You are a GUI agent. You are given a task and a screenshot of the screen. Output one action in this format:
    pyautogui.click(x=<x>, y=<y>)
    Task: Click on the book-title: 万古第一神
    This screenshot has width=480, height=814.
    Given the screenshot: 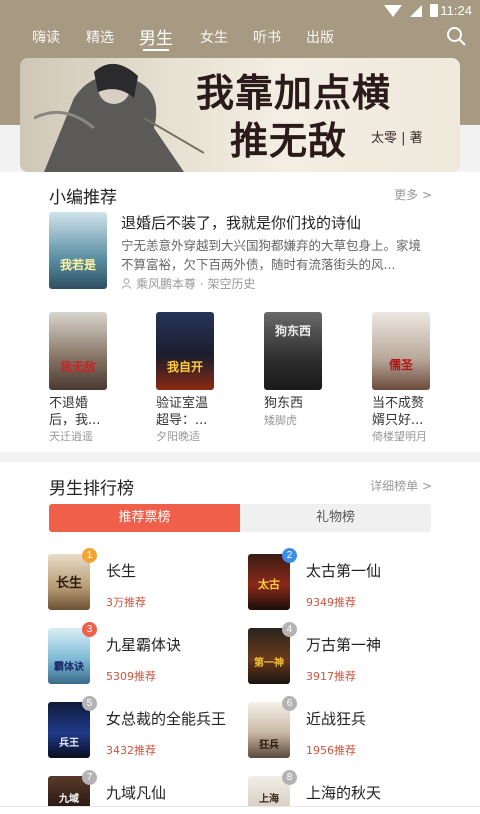 What is the action you would take?
    pyautogui.click(x=344, y=645)
    